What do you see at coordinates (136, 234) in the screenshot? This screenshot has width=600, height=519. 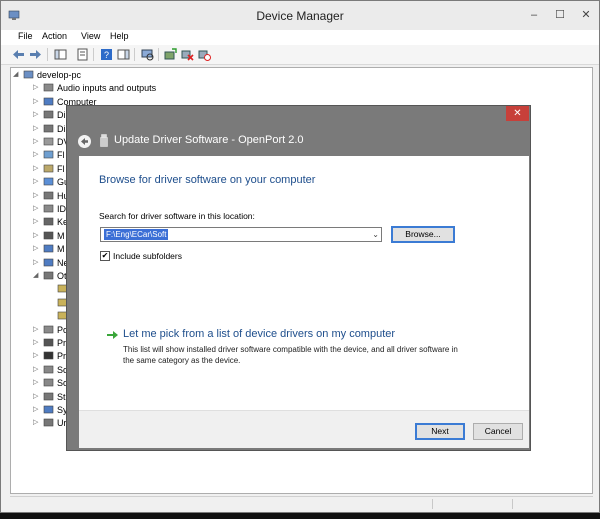 I see `path-value: F:\Eng\ECar\Soft` at bounding box center [136, 234].